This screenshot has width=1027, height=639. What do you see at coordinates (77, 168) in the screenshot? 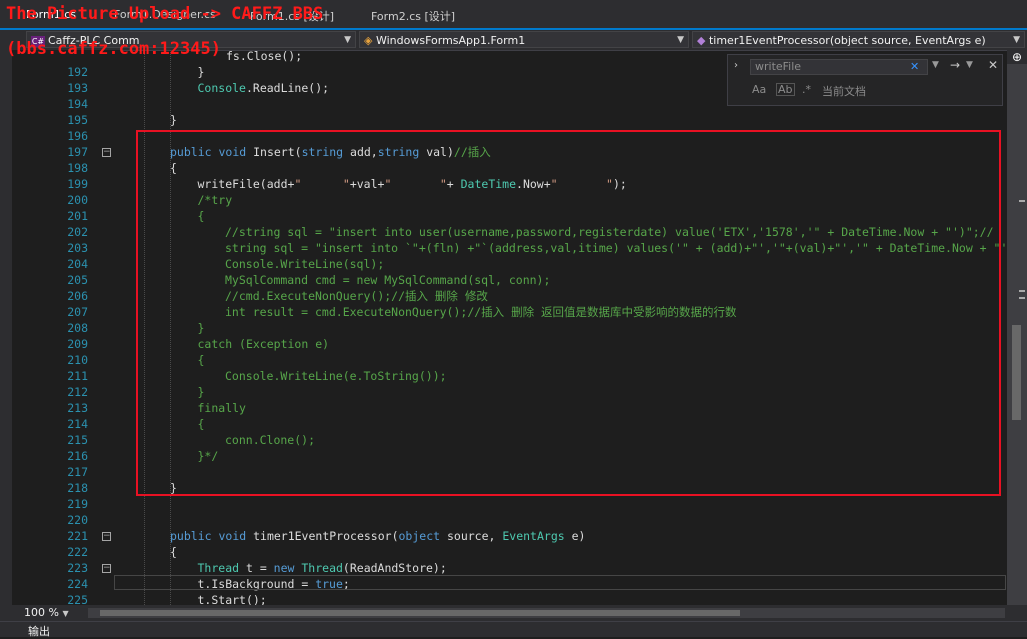
I see `line-number: 198` at bounding box center [77, 168].